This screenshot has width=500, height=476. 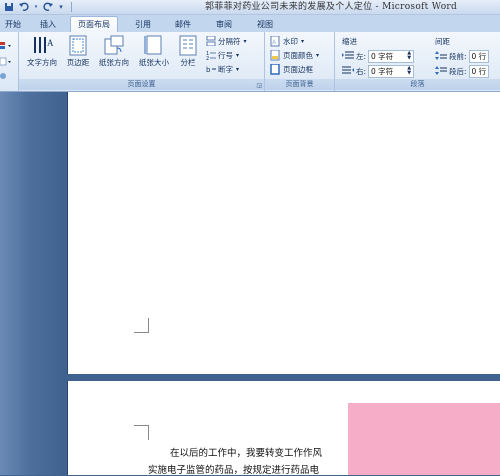 I want to click on svg-text: A, so click(x=50, y=43).